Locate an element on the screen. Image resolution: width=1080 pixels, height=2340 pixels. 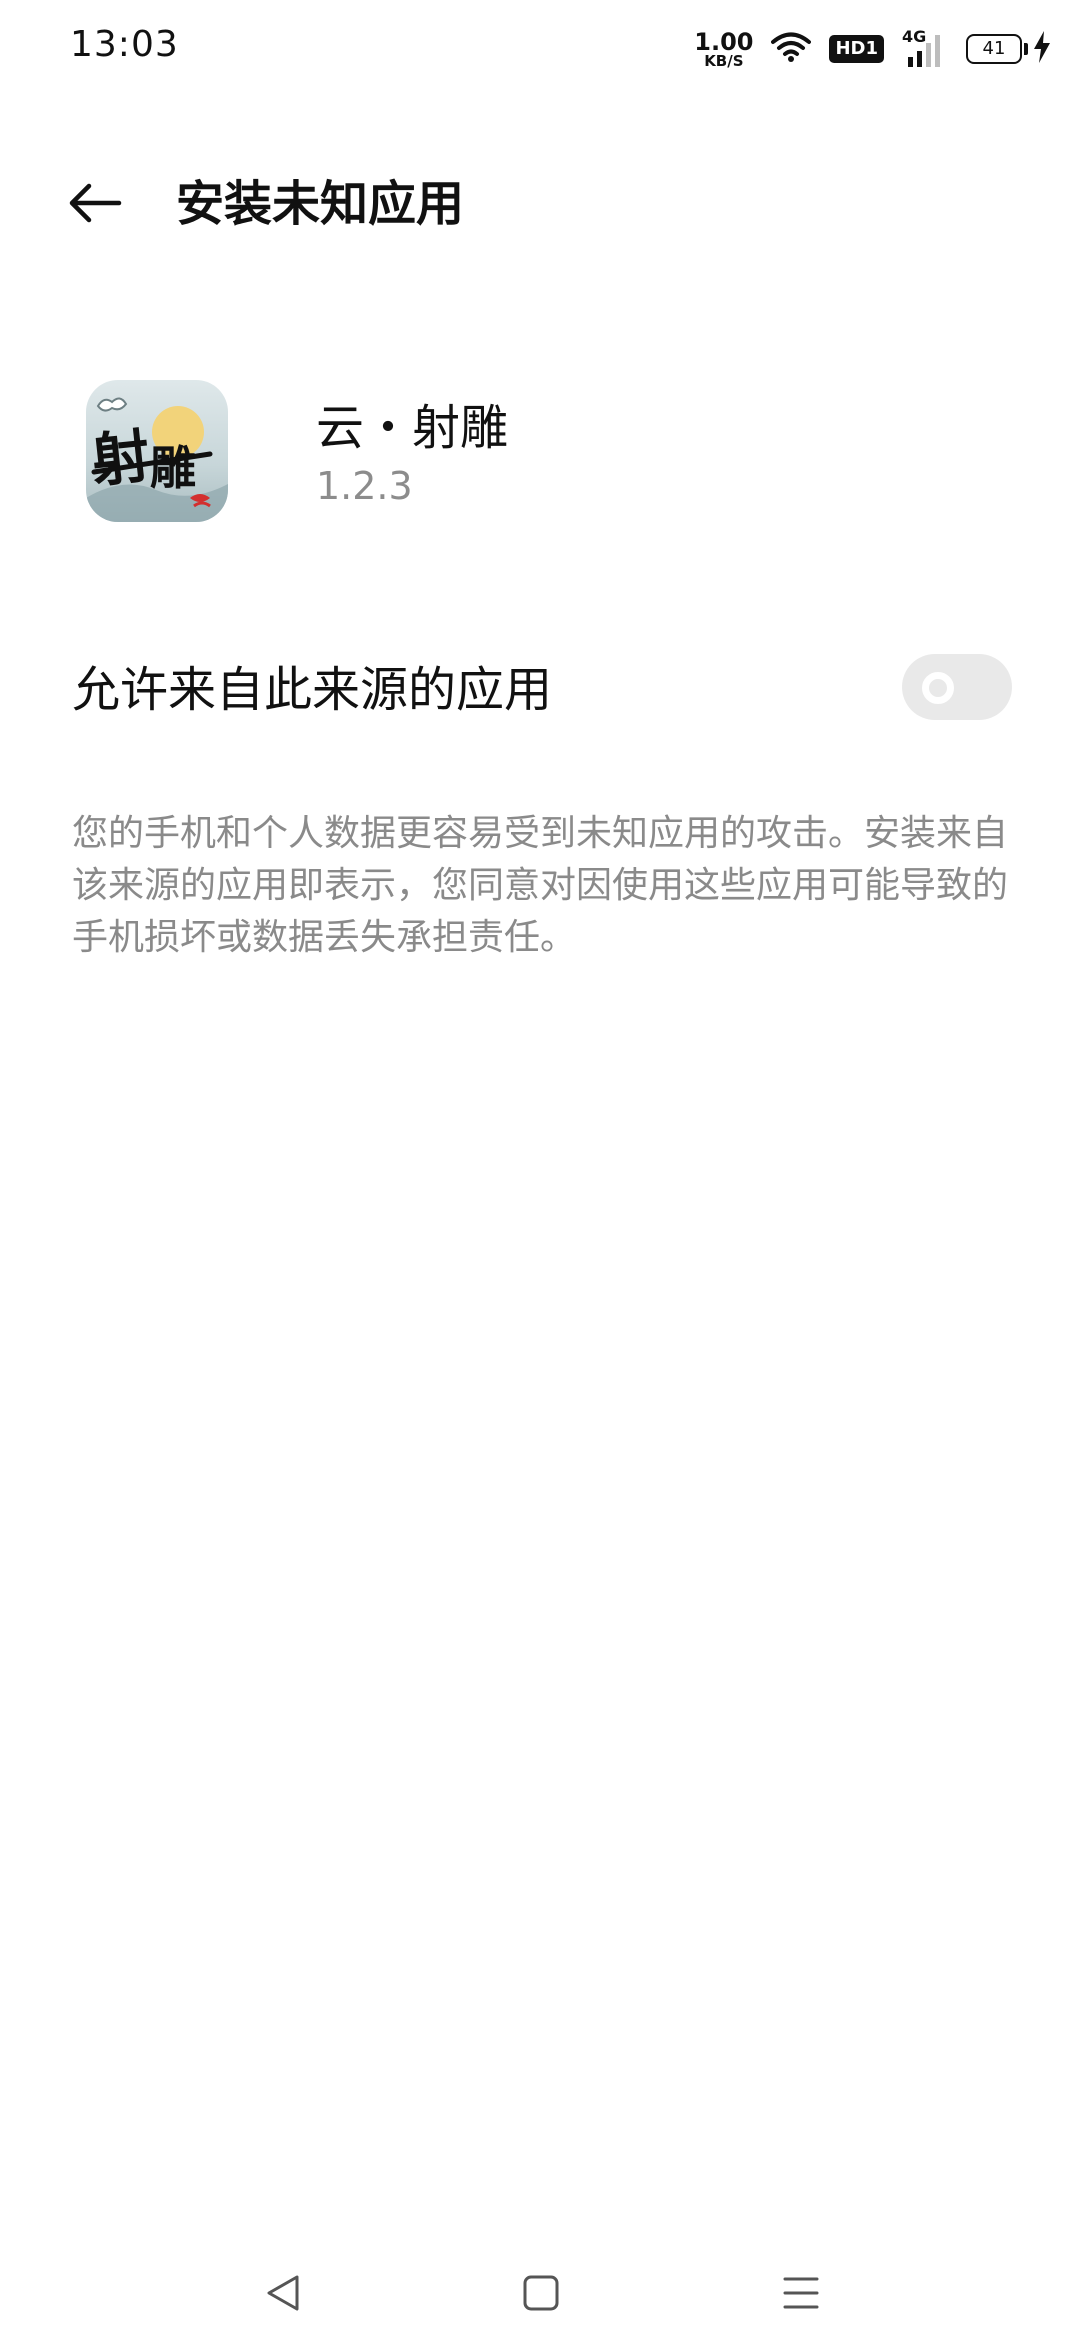
allow-source-setting: 允许来自此来源的应用 is located at coordinates (540, 690).